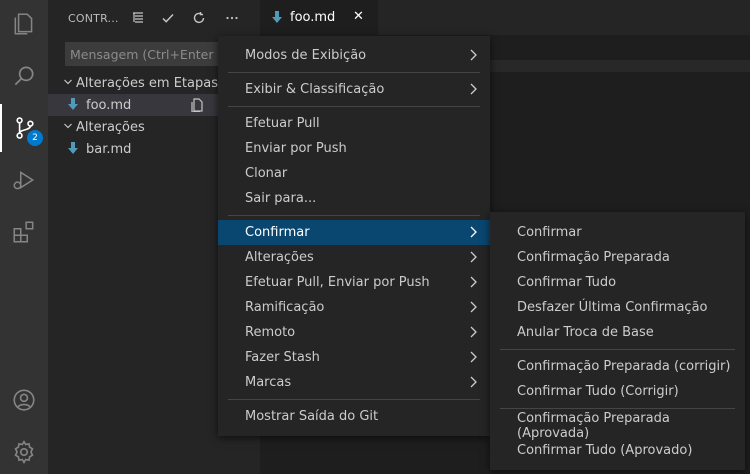  Describe the element at coordinates (617, 332) in the screenshot. I see `submenu-item-abort-rebase: Anular Troca de Base` at that location.